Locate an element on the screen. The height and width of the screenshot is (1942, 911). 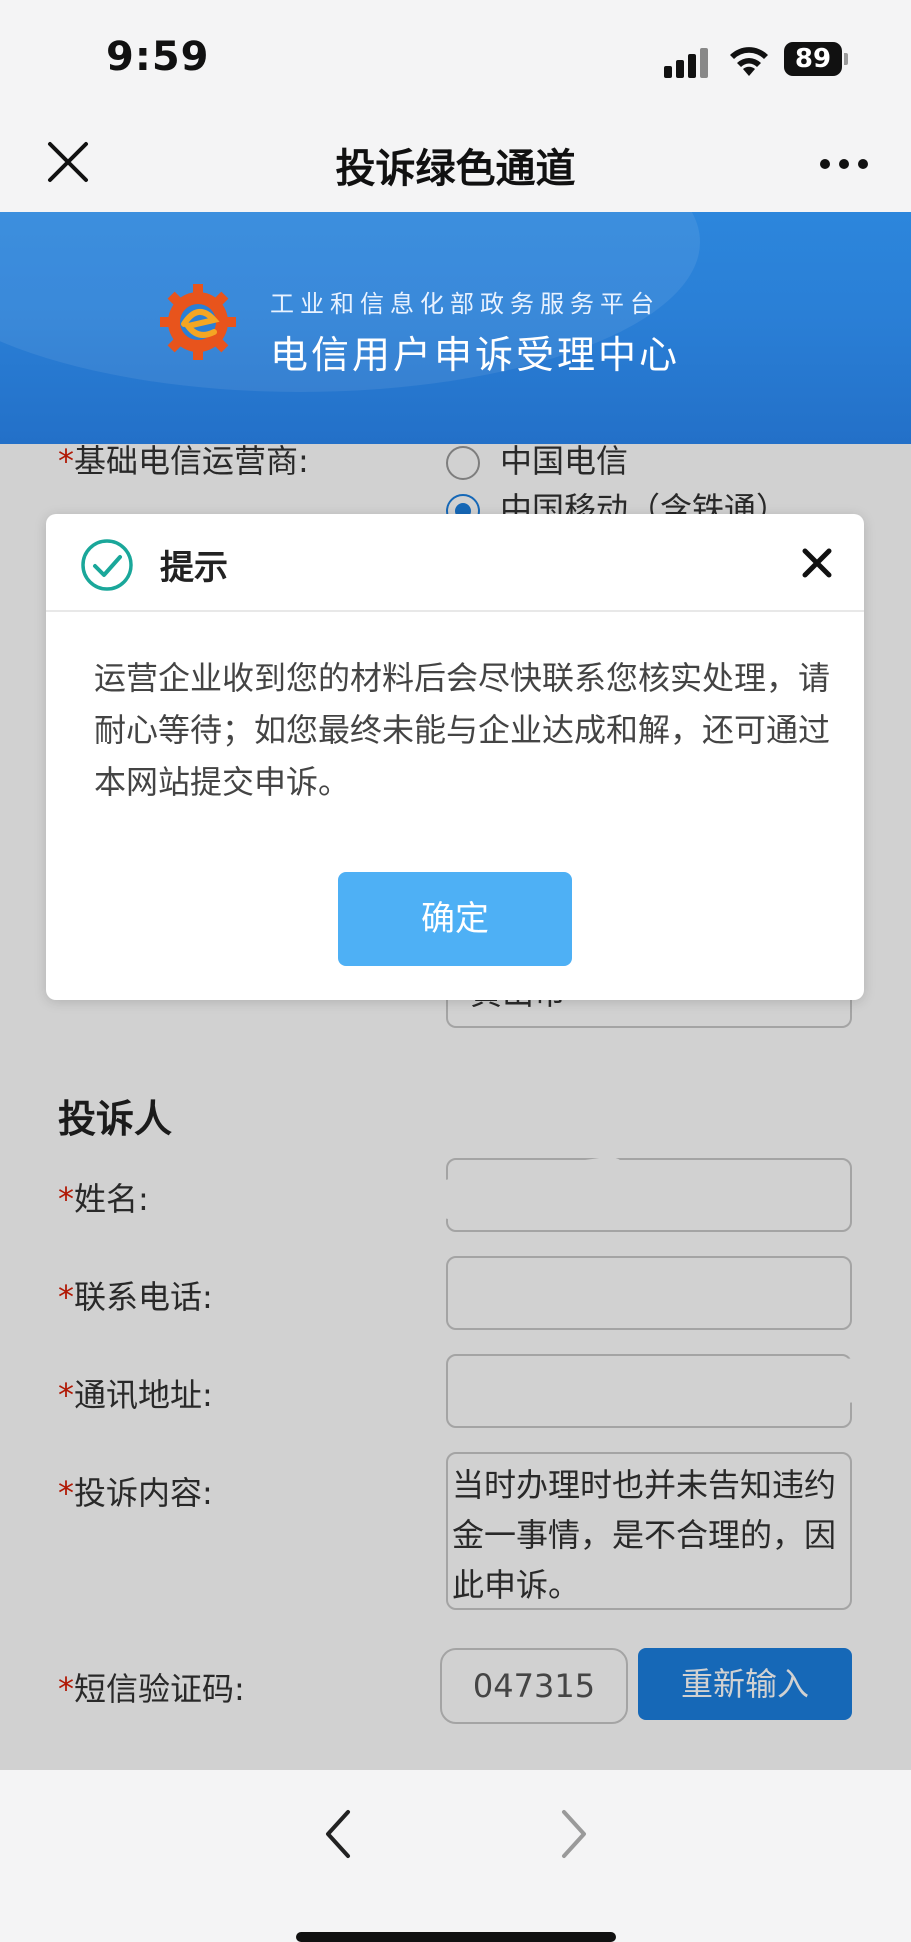
page-title: 投诉绿色通道 is located at coordinates (455, 169).